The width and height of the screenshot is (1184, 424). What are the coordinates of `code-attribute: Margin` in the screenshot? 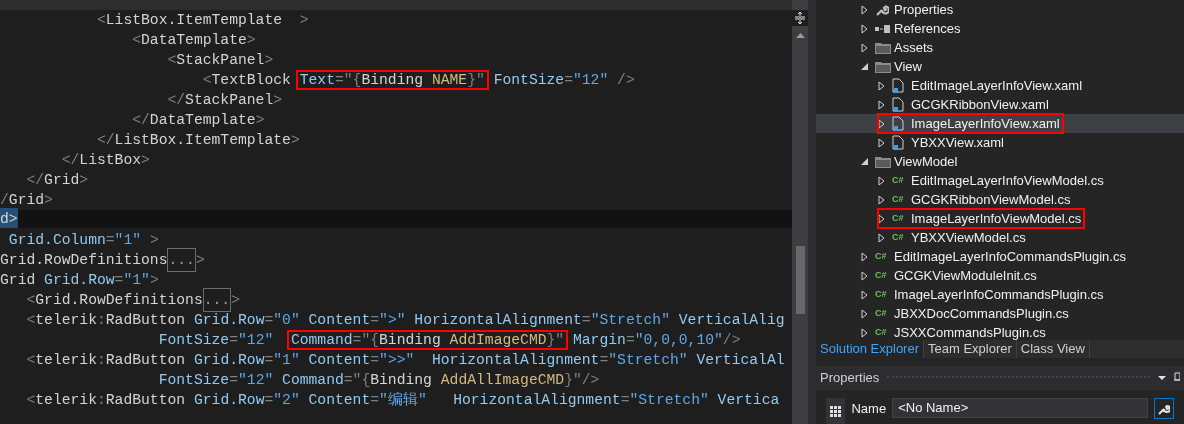 It's located at (599, 340).